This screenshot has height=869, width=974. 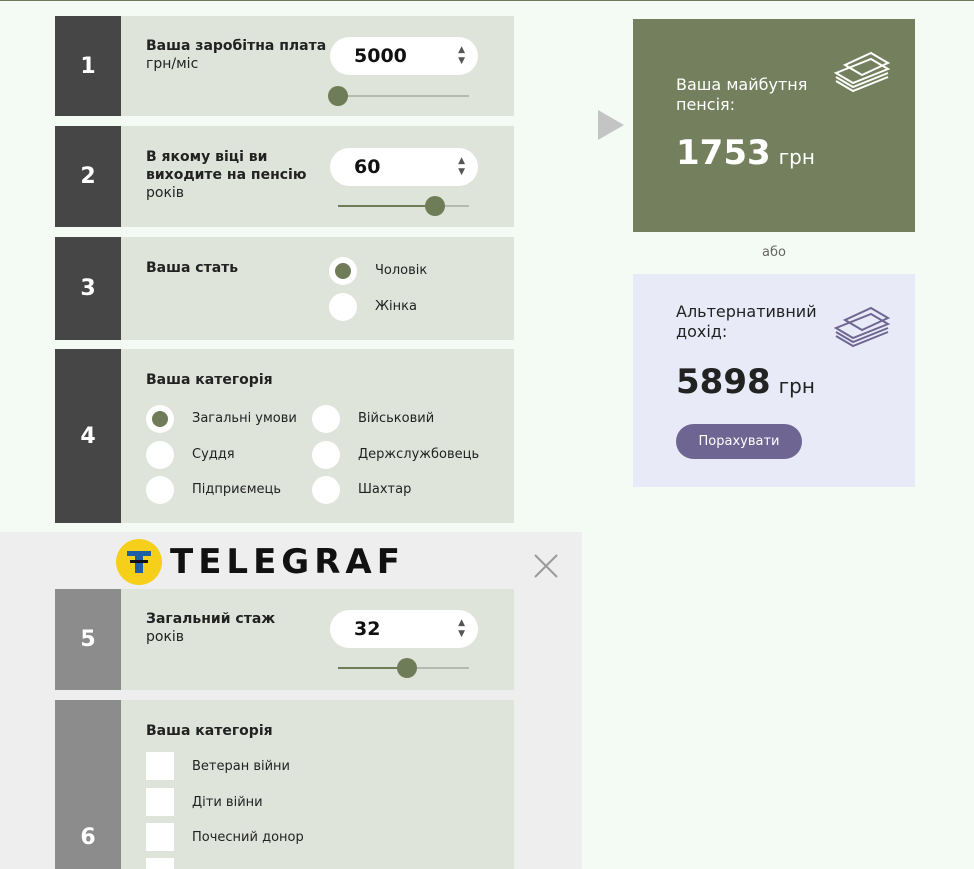 I want to click on category-entrepreneur-label: Підприємець, so click(x=237, y=489).